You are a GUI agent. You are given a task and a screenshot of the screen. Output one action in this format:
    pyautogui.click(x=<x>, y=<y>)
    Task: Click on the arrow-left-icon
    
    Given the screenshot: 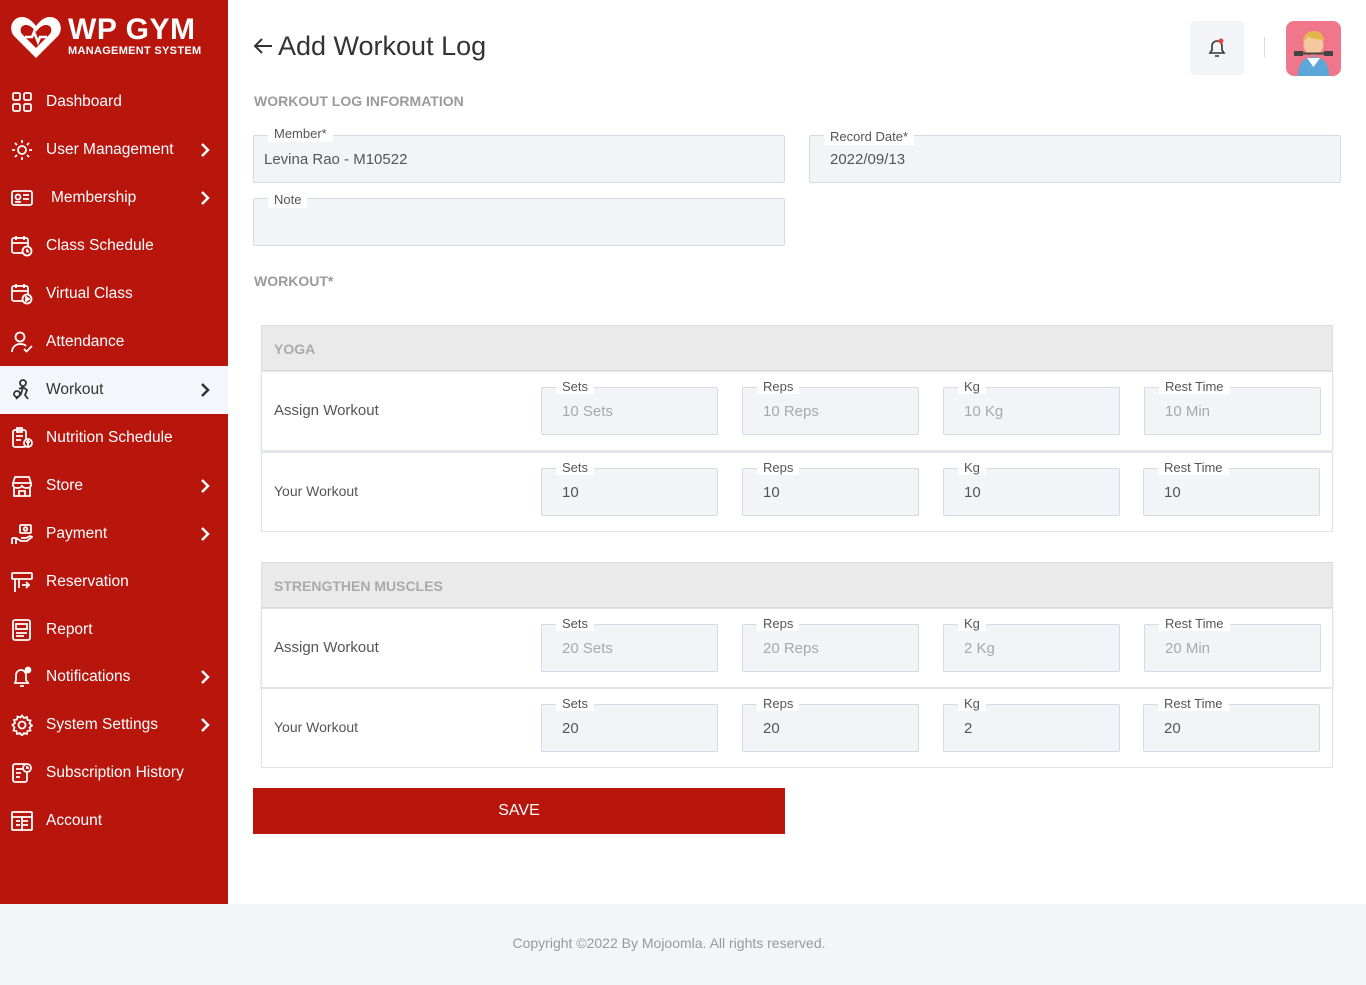 What is the action you would take?
    pyautogui.click(x=263, y=46)
    